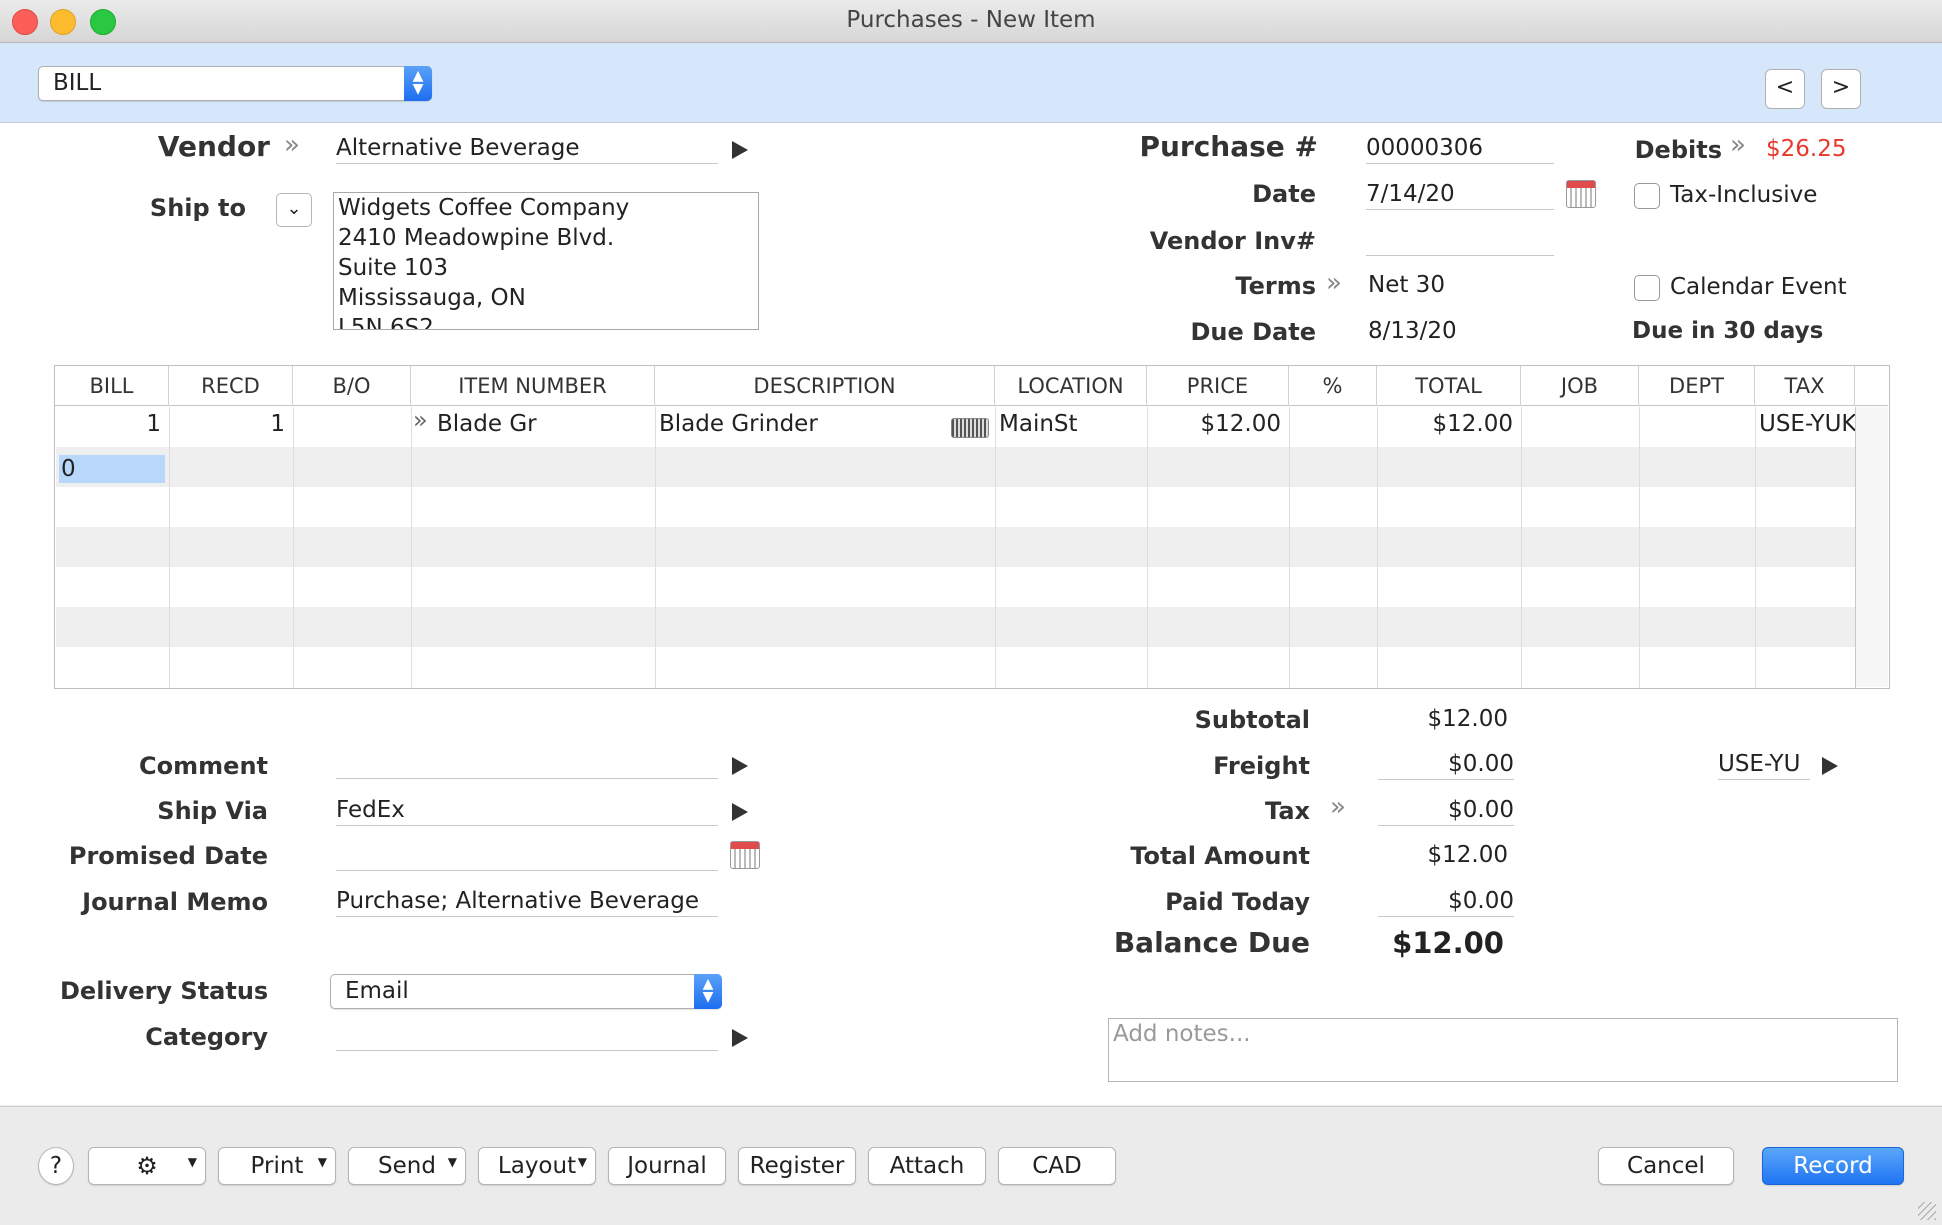  I want to click on terms-zoom-icon: », so click(1334, 283).